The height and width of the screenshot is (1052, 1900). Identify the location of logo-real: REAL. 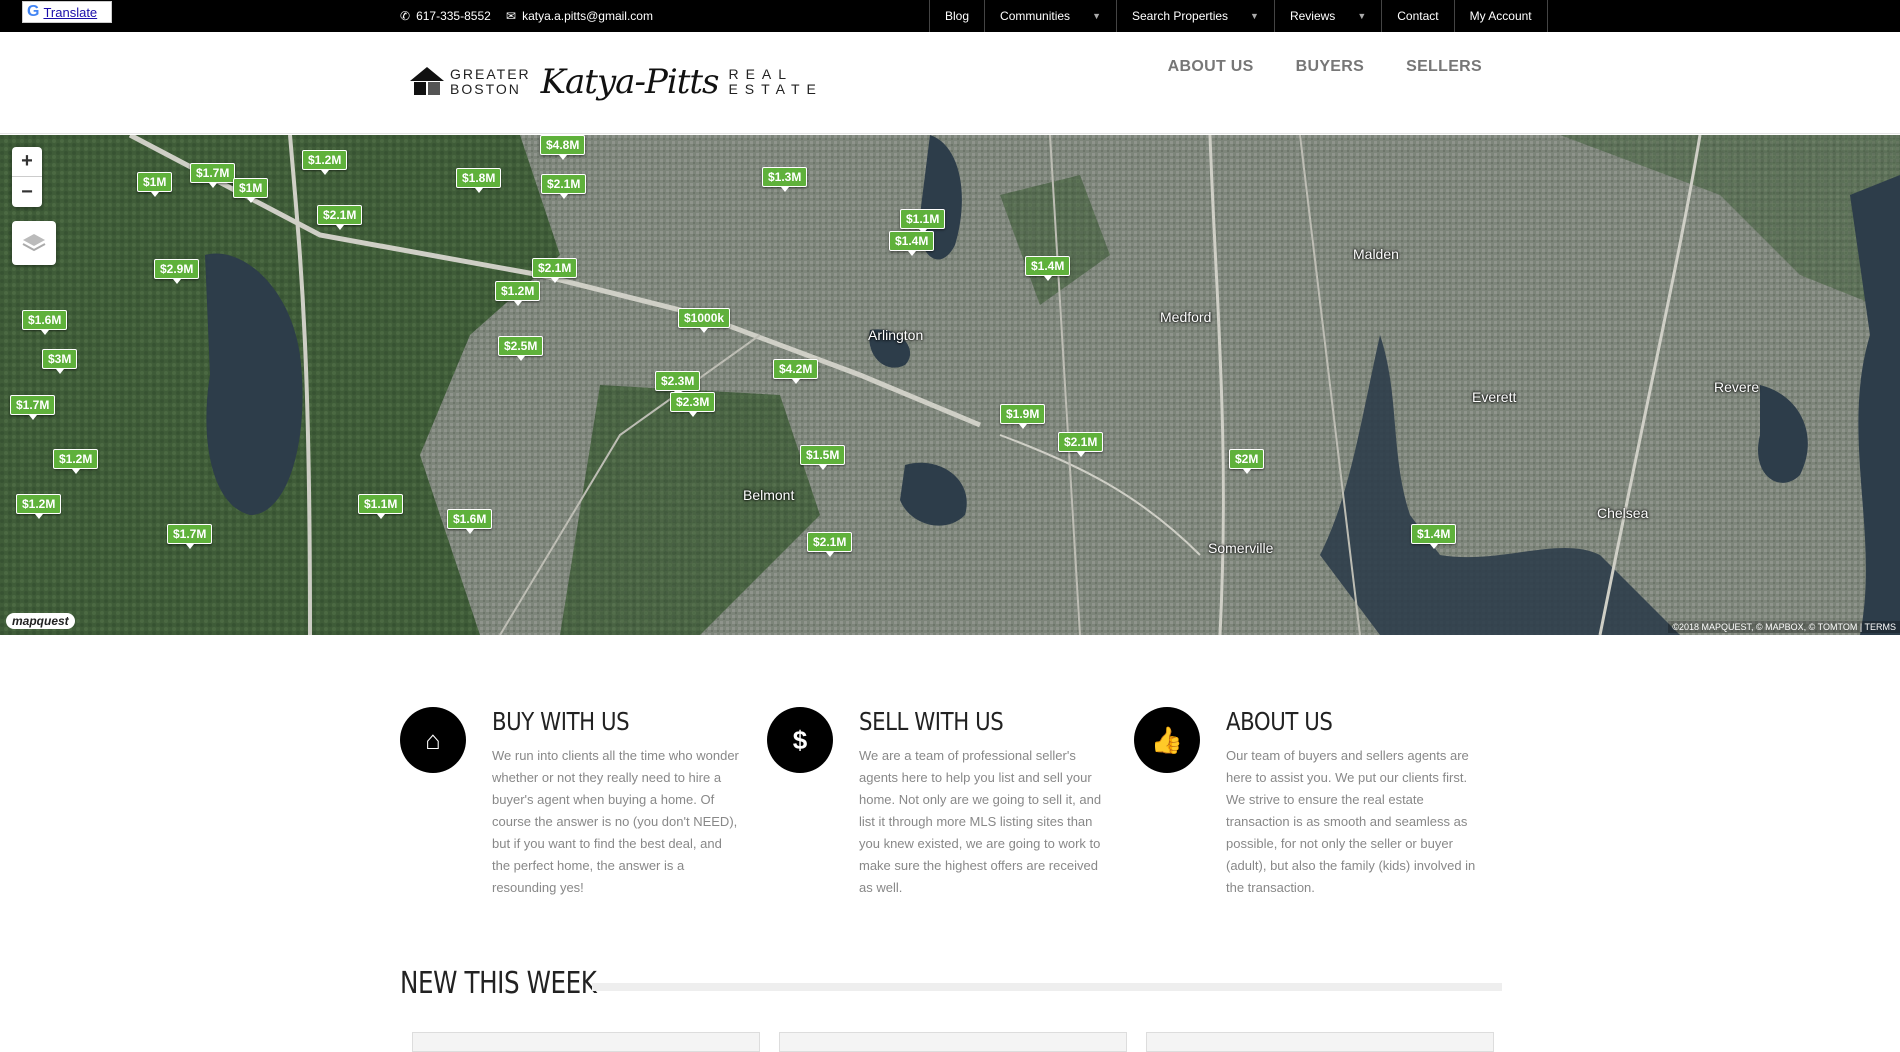
(761, 74).